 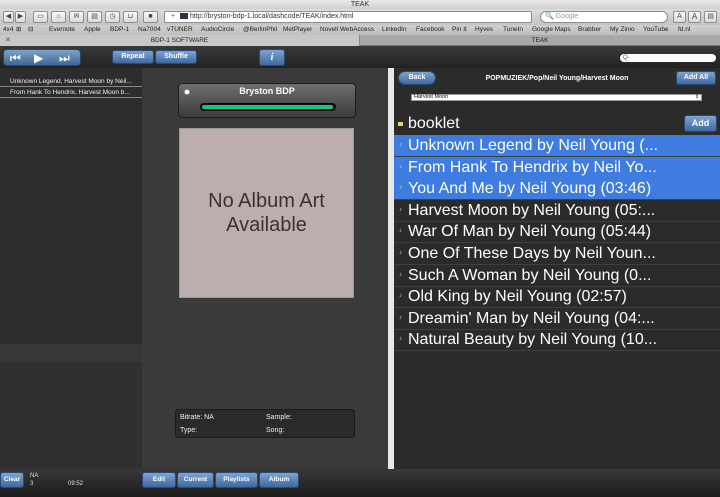 I want to click on sidebar-icon: ▭, so click(x=40, y=17).